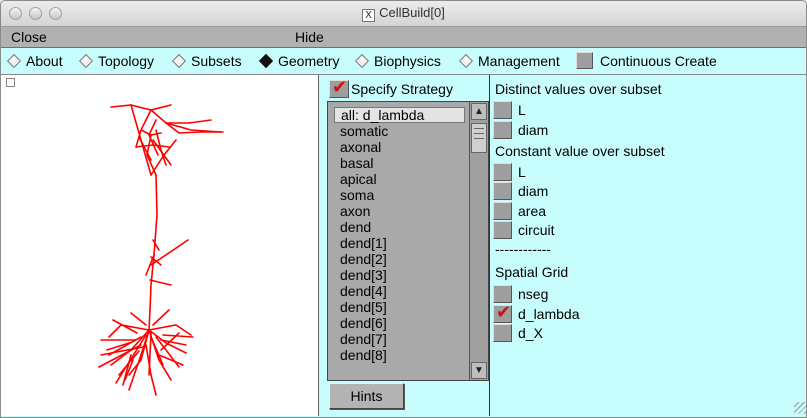 The width and height of the screenshot is (807, 418). Describe the element at coordinates (399, 307) in the screenshot. I see `list-item: dend[5]` at that location.